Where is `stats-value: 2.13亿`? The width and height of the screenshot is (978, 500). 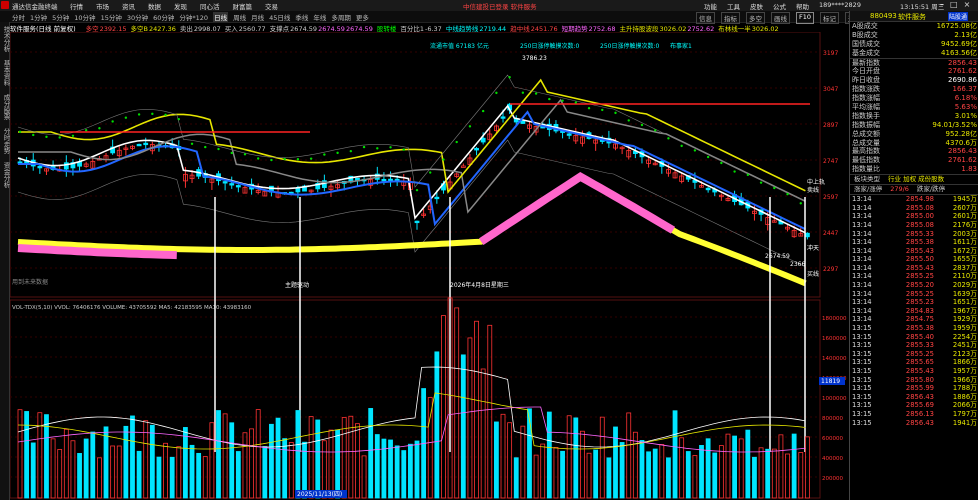 stats-value: 2.13亿 is located at coordinates (965, 34).